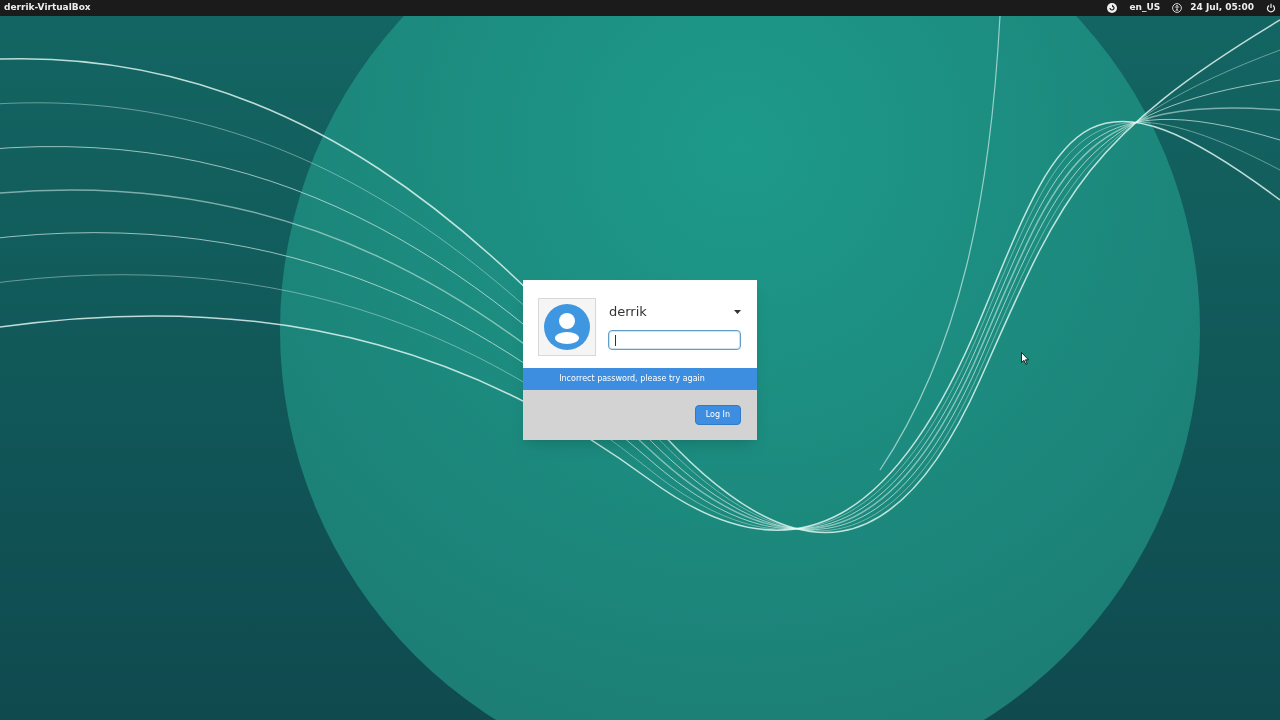 This screenshot has height=720, width=1280. What do you see at coordinates (1145, 8) in the screenshot?
I see `keyboard-layout: en_US` at bounding box center [1145, 8].